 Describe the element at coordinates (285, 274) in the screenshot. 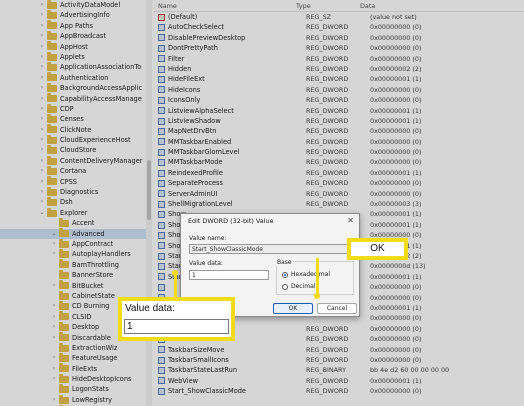

I see `radio-selected-icon` at that location.